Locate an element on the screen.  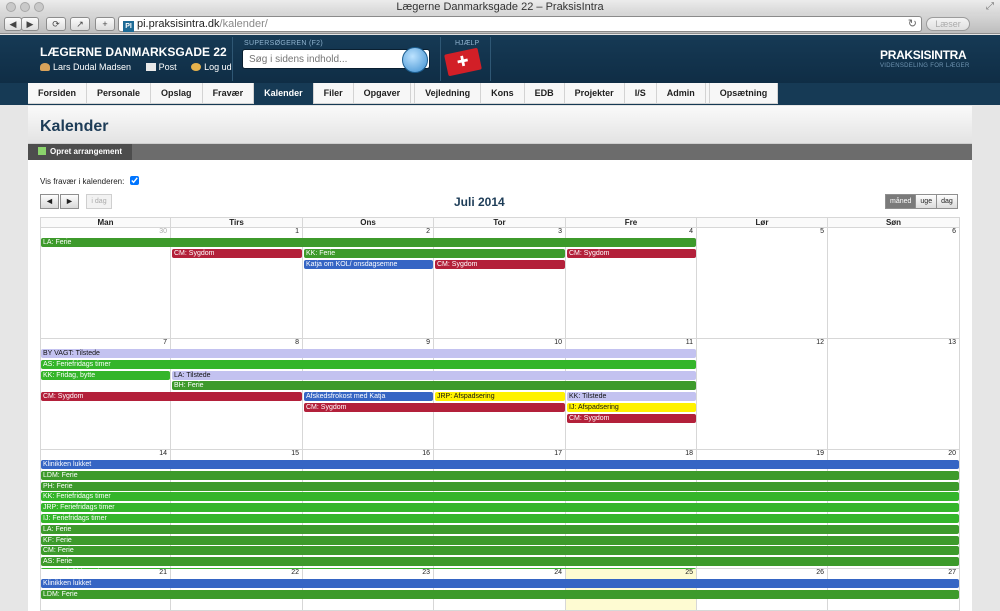
day-number: 13 is located at coordinates (952, 342).